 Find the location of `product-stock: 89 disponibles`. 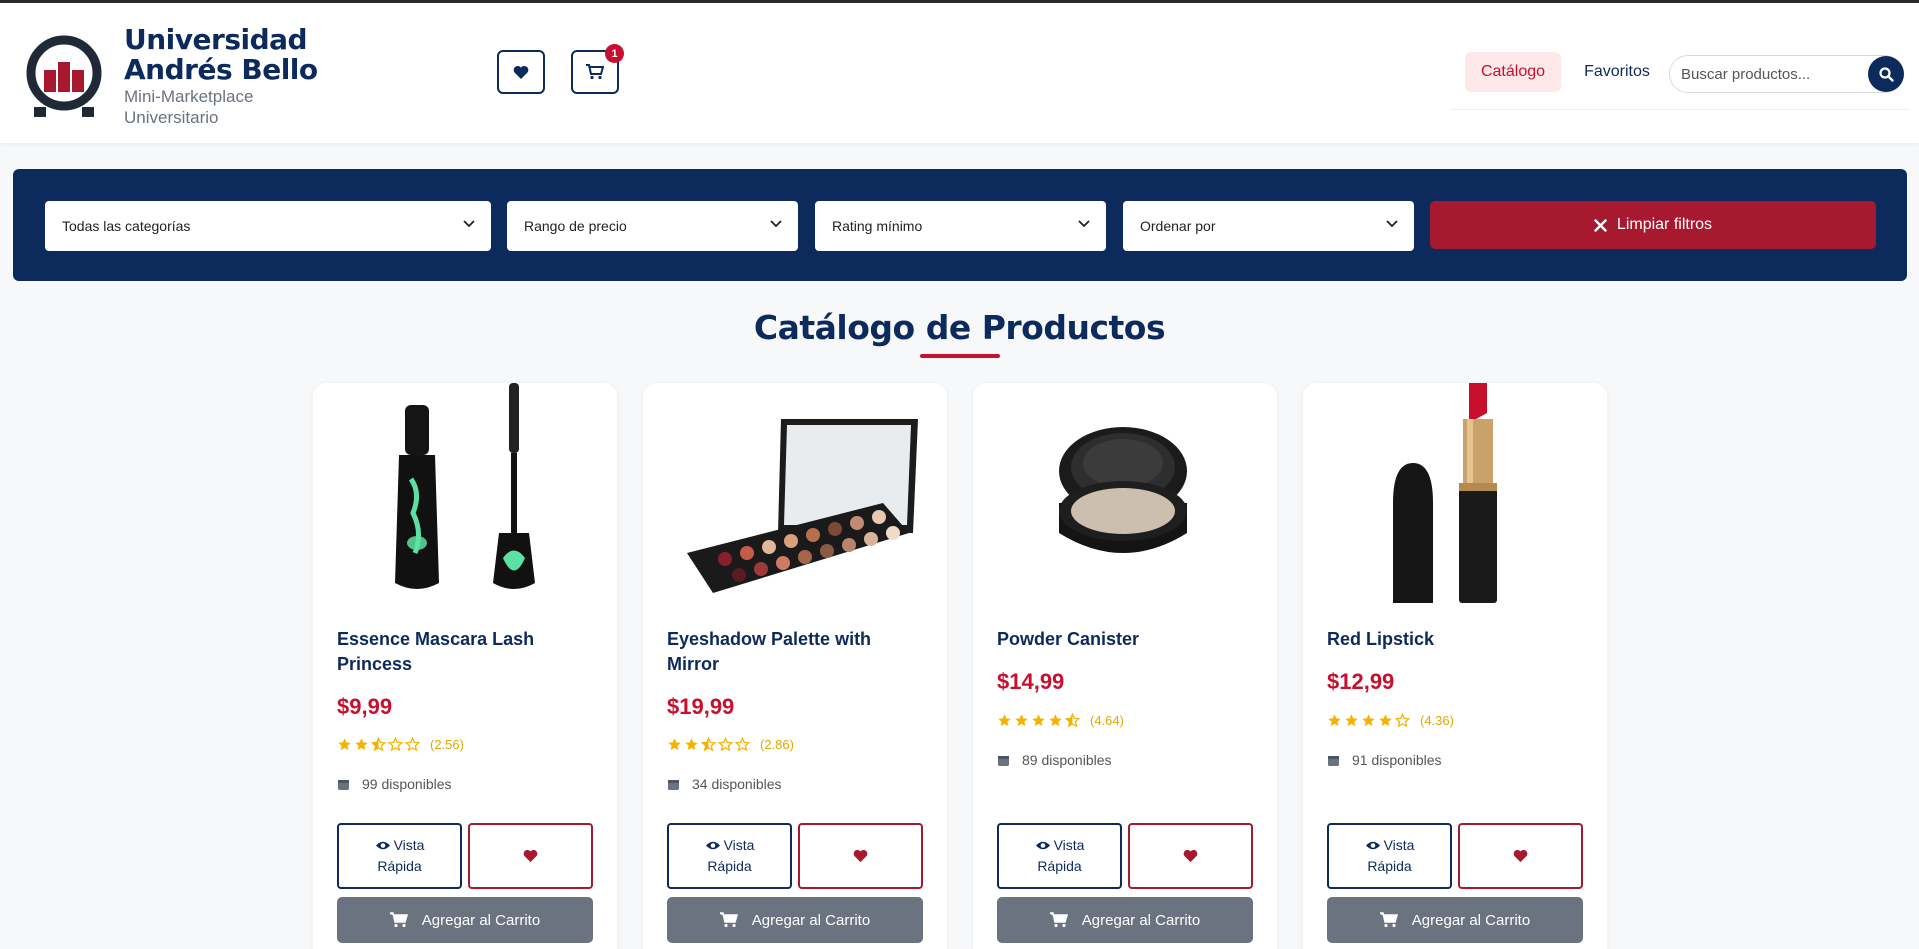

product-stock: 89 disponibles is located at coordinates (1054, 760).